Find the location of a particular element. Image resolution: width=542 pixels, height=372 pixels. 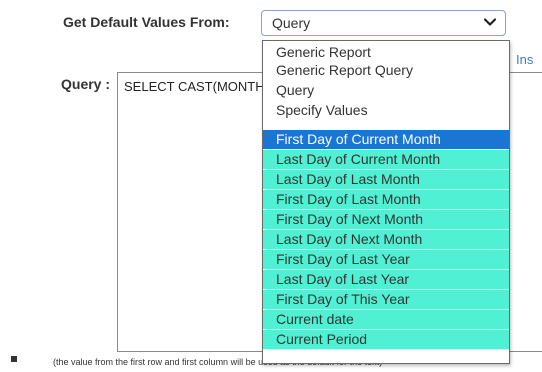

dropdown-option: First Day of Current Month is located at coordinates (386, 139).